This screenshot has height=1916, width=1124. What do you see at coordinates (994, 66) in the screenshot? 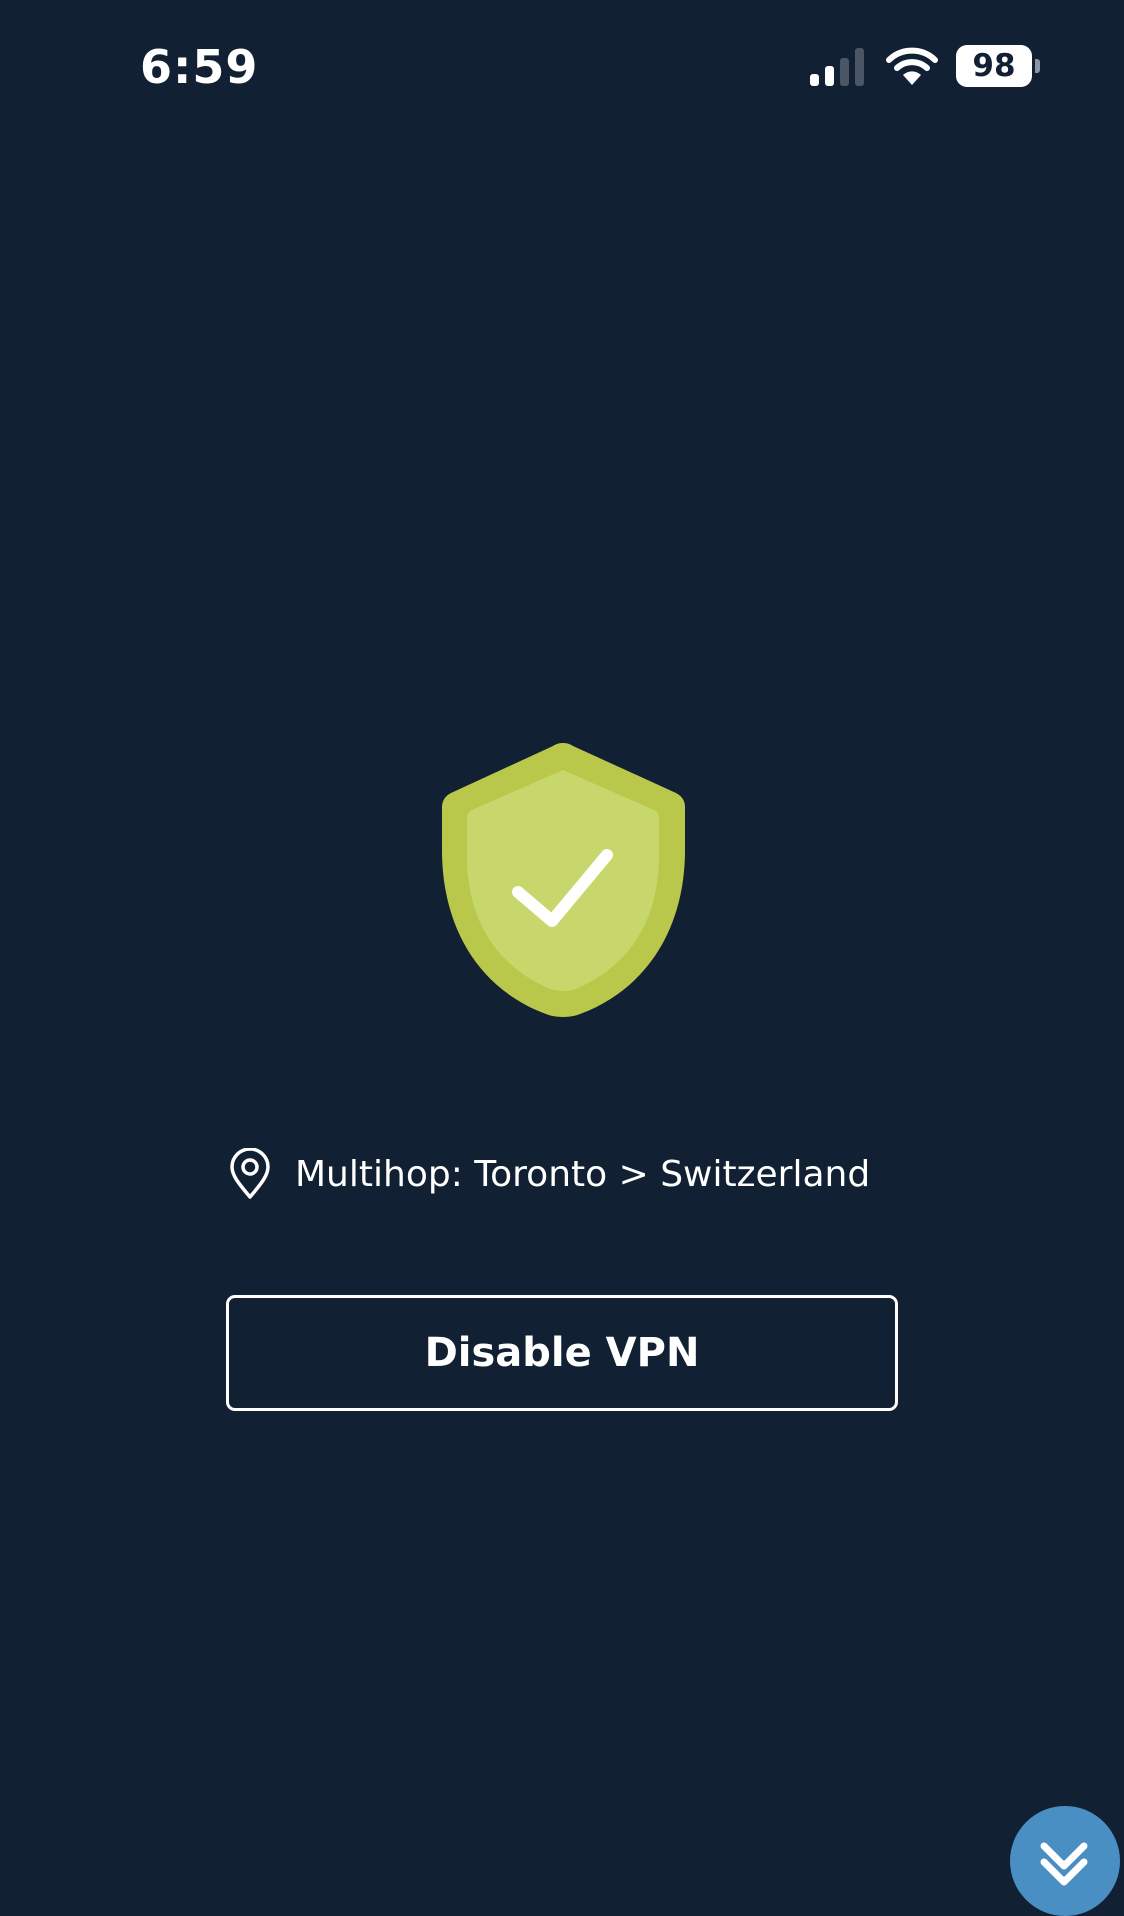
I see `battery-level: 98` at bounding box center [994, 66].